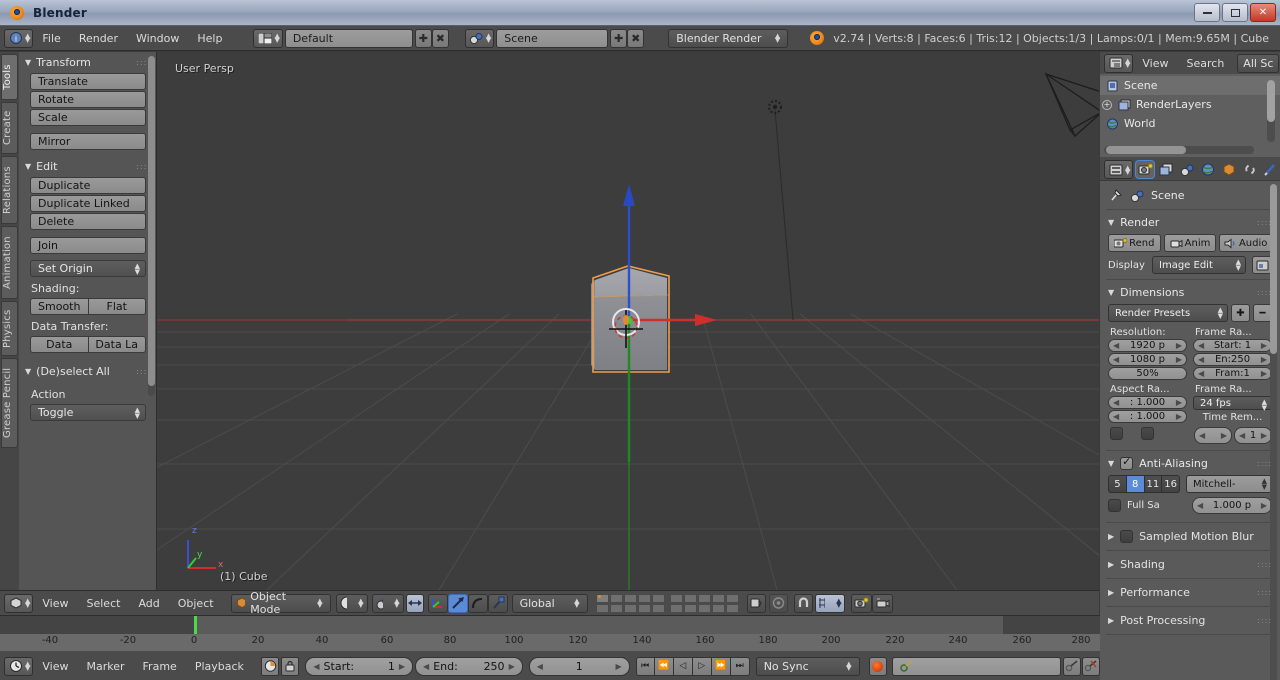 Image resolution: width=1280 pixels, height=680 pixels. Describe the element at coordinates (423, 38) in the screenshot. I see `add-screen-layout-button: ✚` at that location.